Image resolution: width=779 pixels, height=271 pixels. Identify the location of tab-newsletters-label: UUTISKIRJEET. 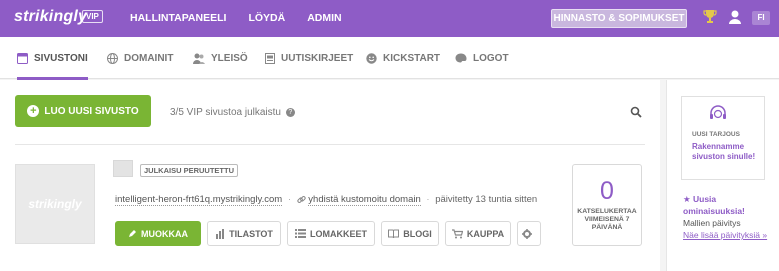
(317, 58).